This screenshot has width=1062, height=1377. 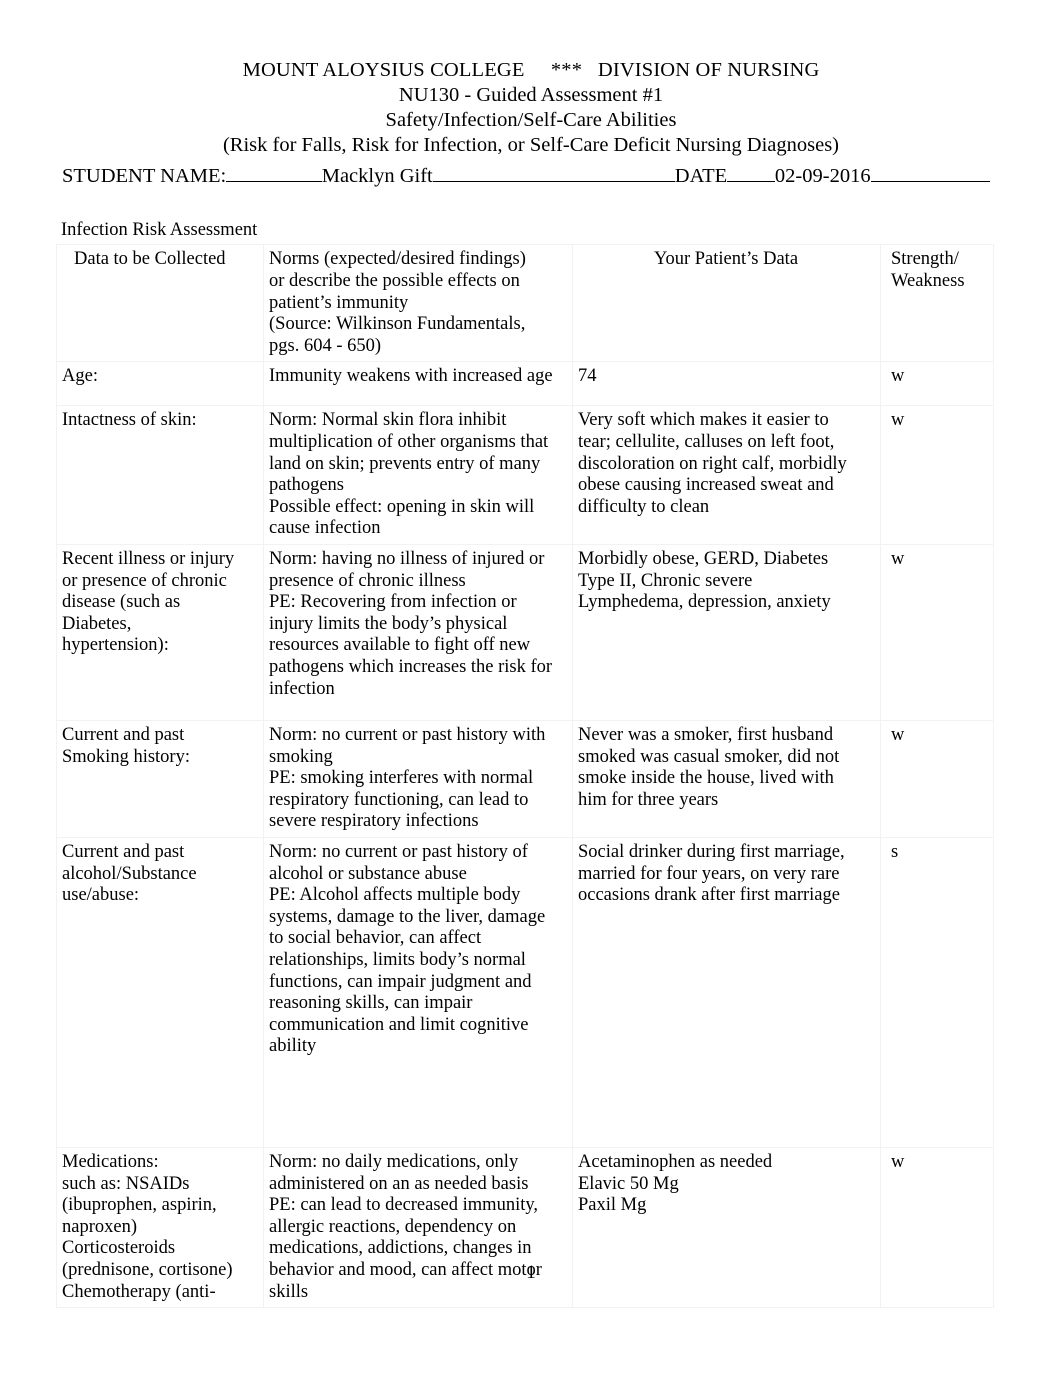 I want to click on header-cell-strength-weakness: Strength/ Weakness, so click(x=937, y=303).